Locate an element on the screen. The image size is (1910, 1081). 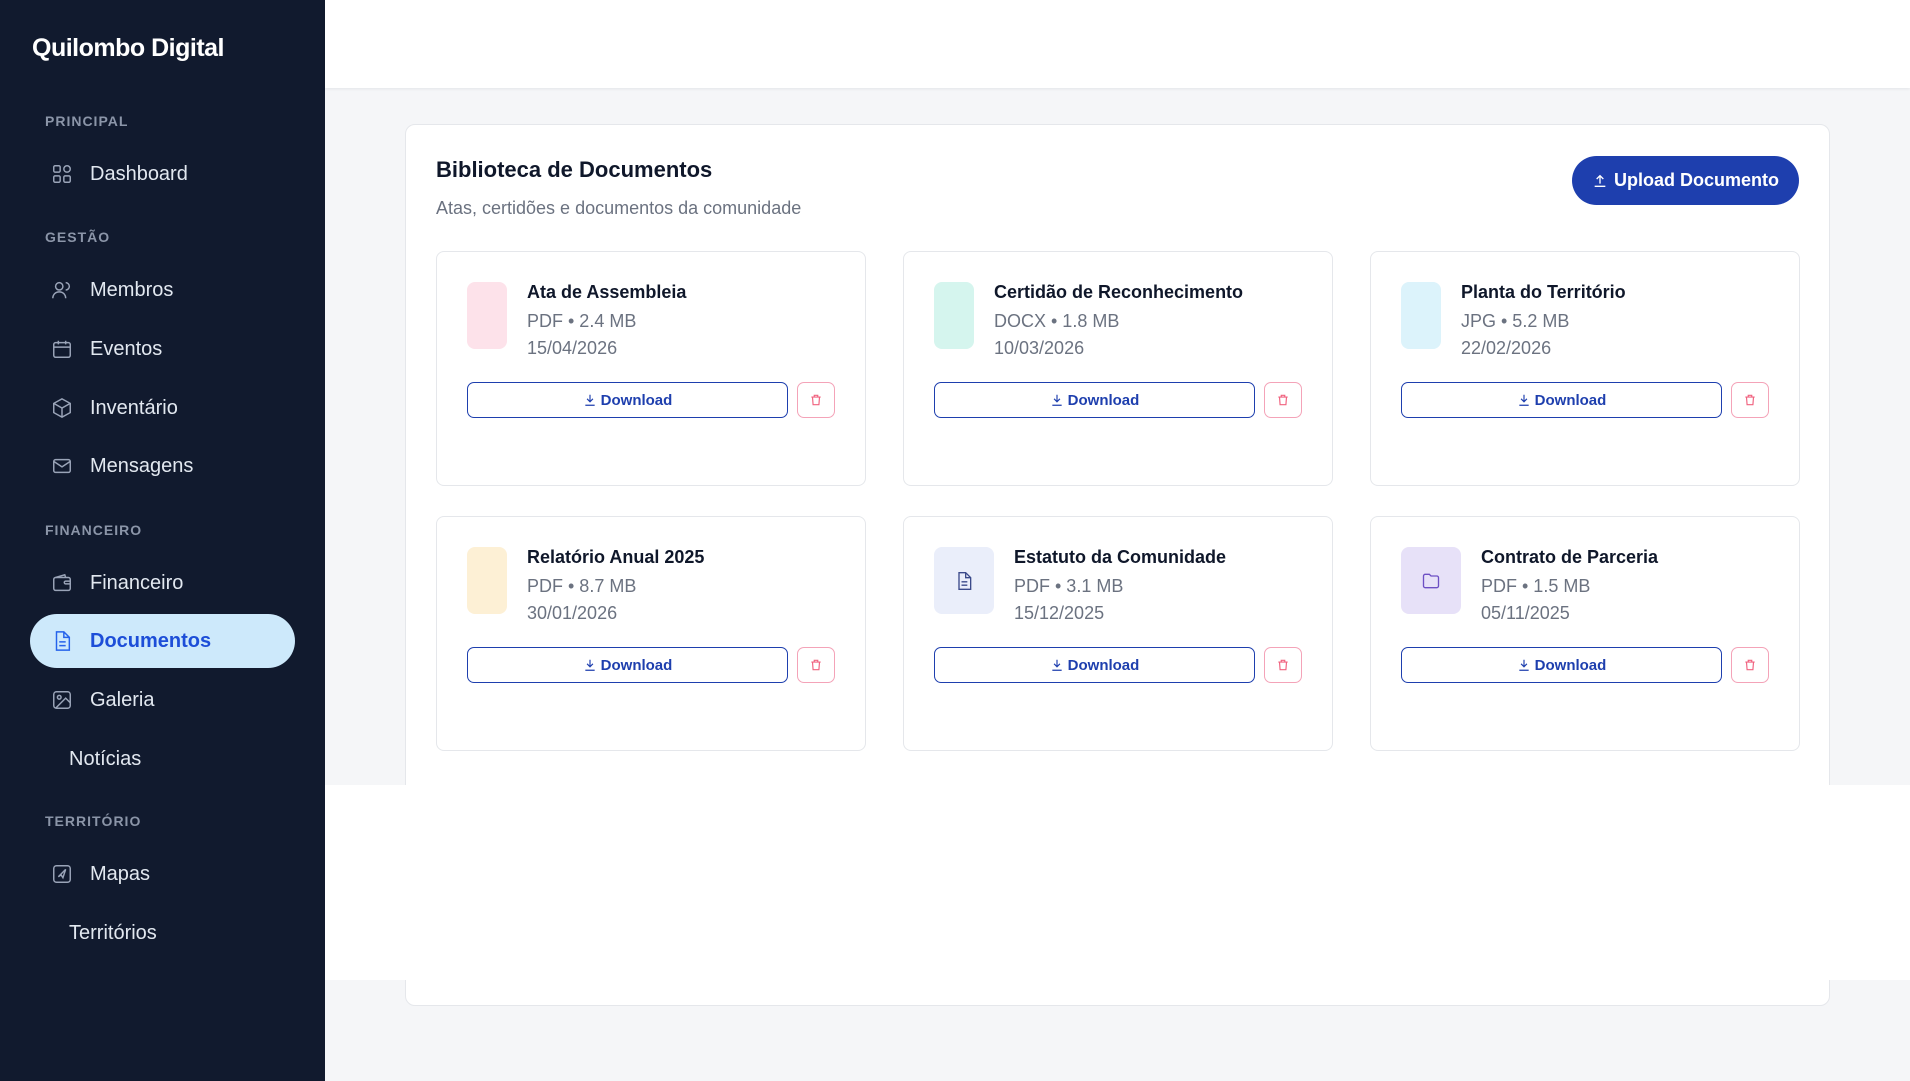
map-pin-icon is located at coordinates (62, 874).